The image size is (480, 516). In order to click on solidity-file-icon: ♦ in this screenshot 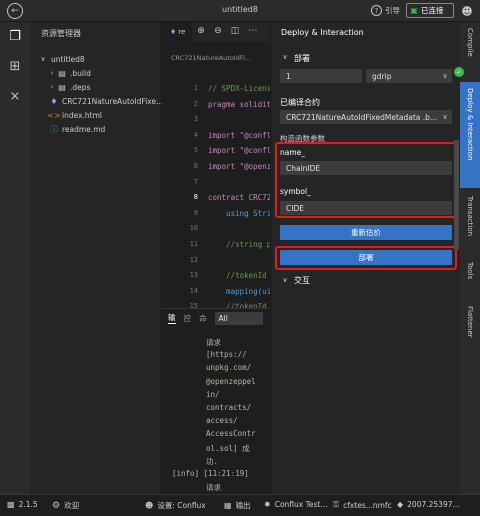, I will do `click(54, 101)`.